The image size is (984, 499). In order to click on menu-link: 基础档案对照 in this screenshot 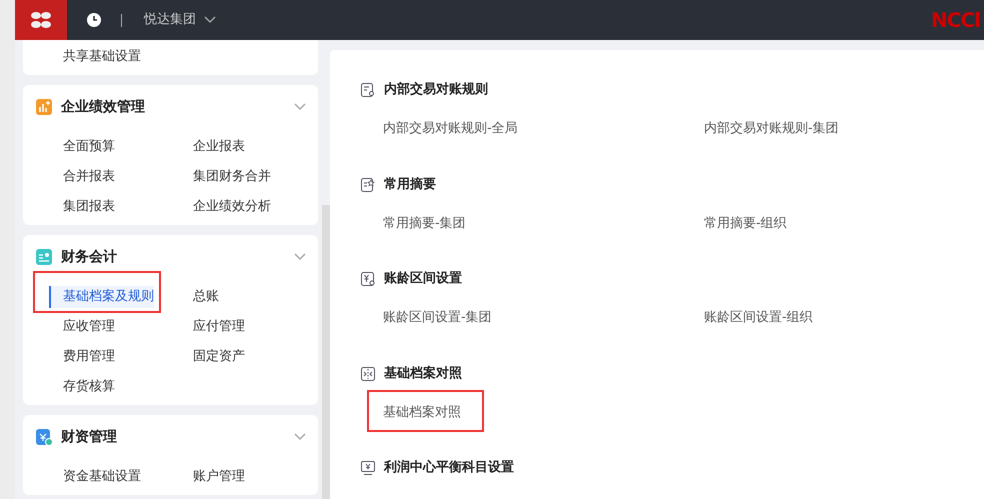, I will do `click(422, 412)`.